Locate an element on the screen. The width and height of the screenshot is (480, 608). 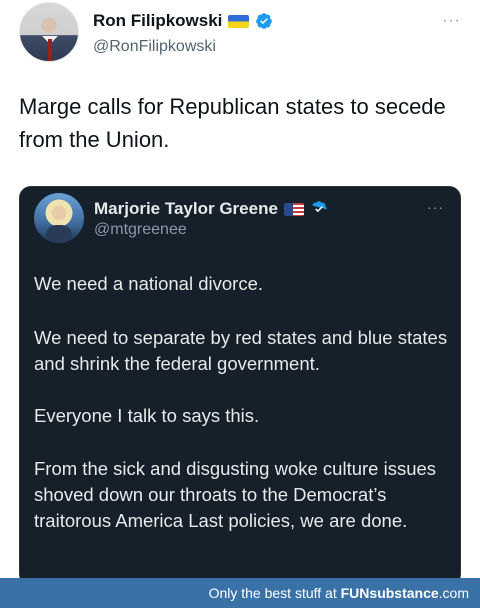
watermark-text: Only the best stuff at FUNsubstance.com is located at coordinates (339, 593).